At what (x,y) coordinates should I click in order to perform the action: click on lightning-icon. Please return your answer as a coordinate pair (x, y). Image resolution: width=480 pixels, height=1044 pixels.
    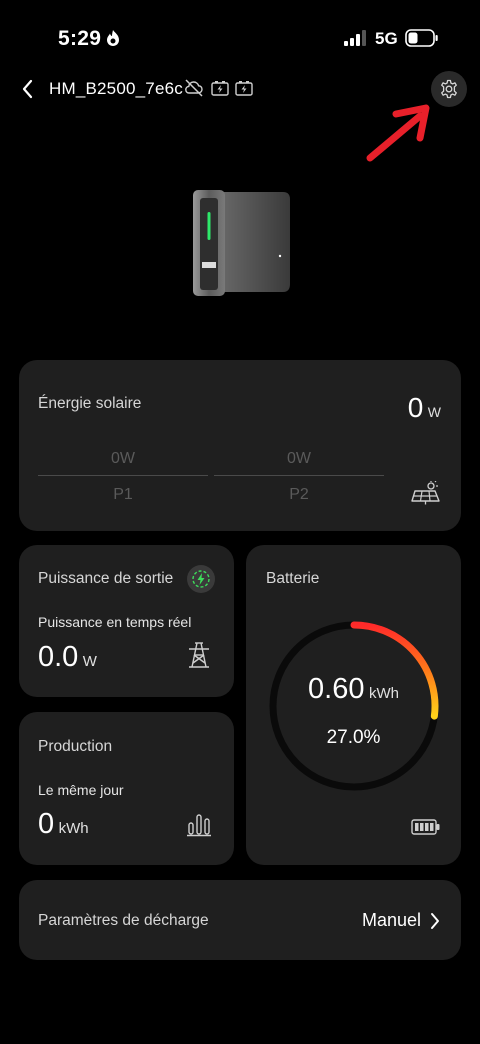
    Looking at the image, I should click on (201, 579).